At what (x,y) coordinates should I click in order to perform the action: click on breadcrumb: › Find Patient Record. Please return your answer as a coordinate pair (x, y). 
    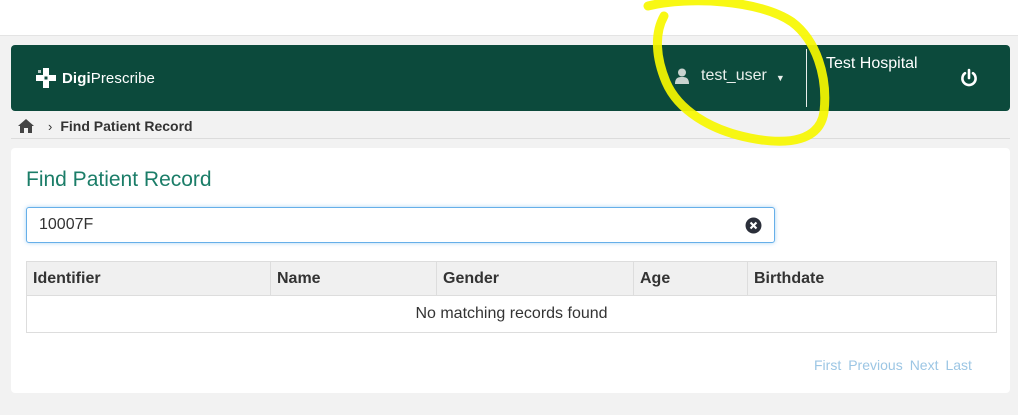
    Looking at the image, I should click on (105, 126).